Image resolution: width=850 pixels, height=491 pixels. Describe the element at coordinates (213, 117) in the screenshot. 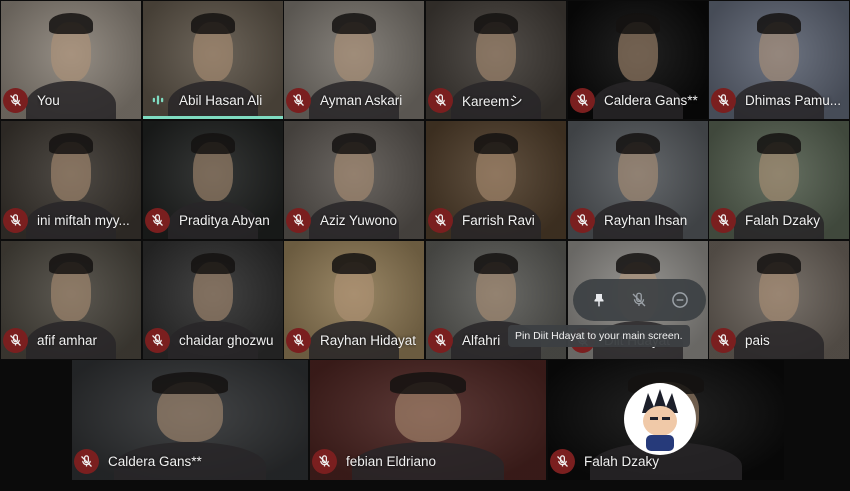

I see `active-speaker-bar` at that location.